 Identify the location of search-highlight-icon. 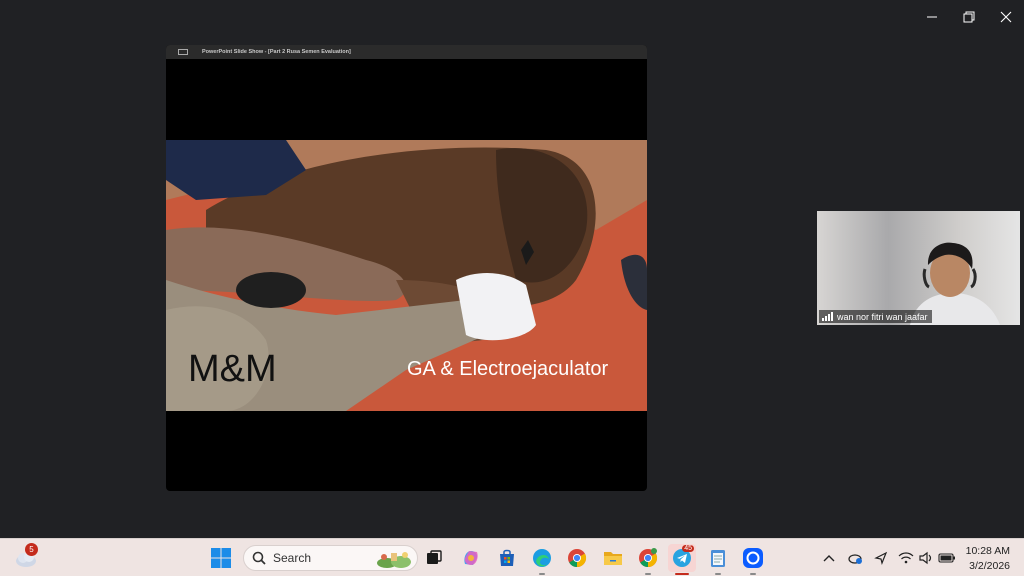
(394, 560).